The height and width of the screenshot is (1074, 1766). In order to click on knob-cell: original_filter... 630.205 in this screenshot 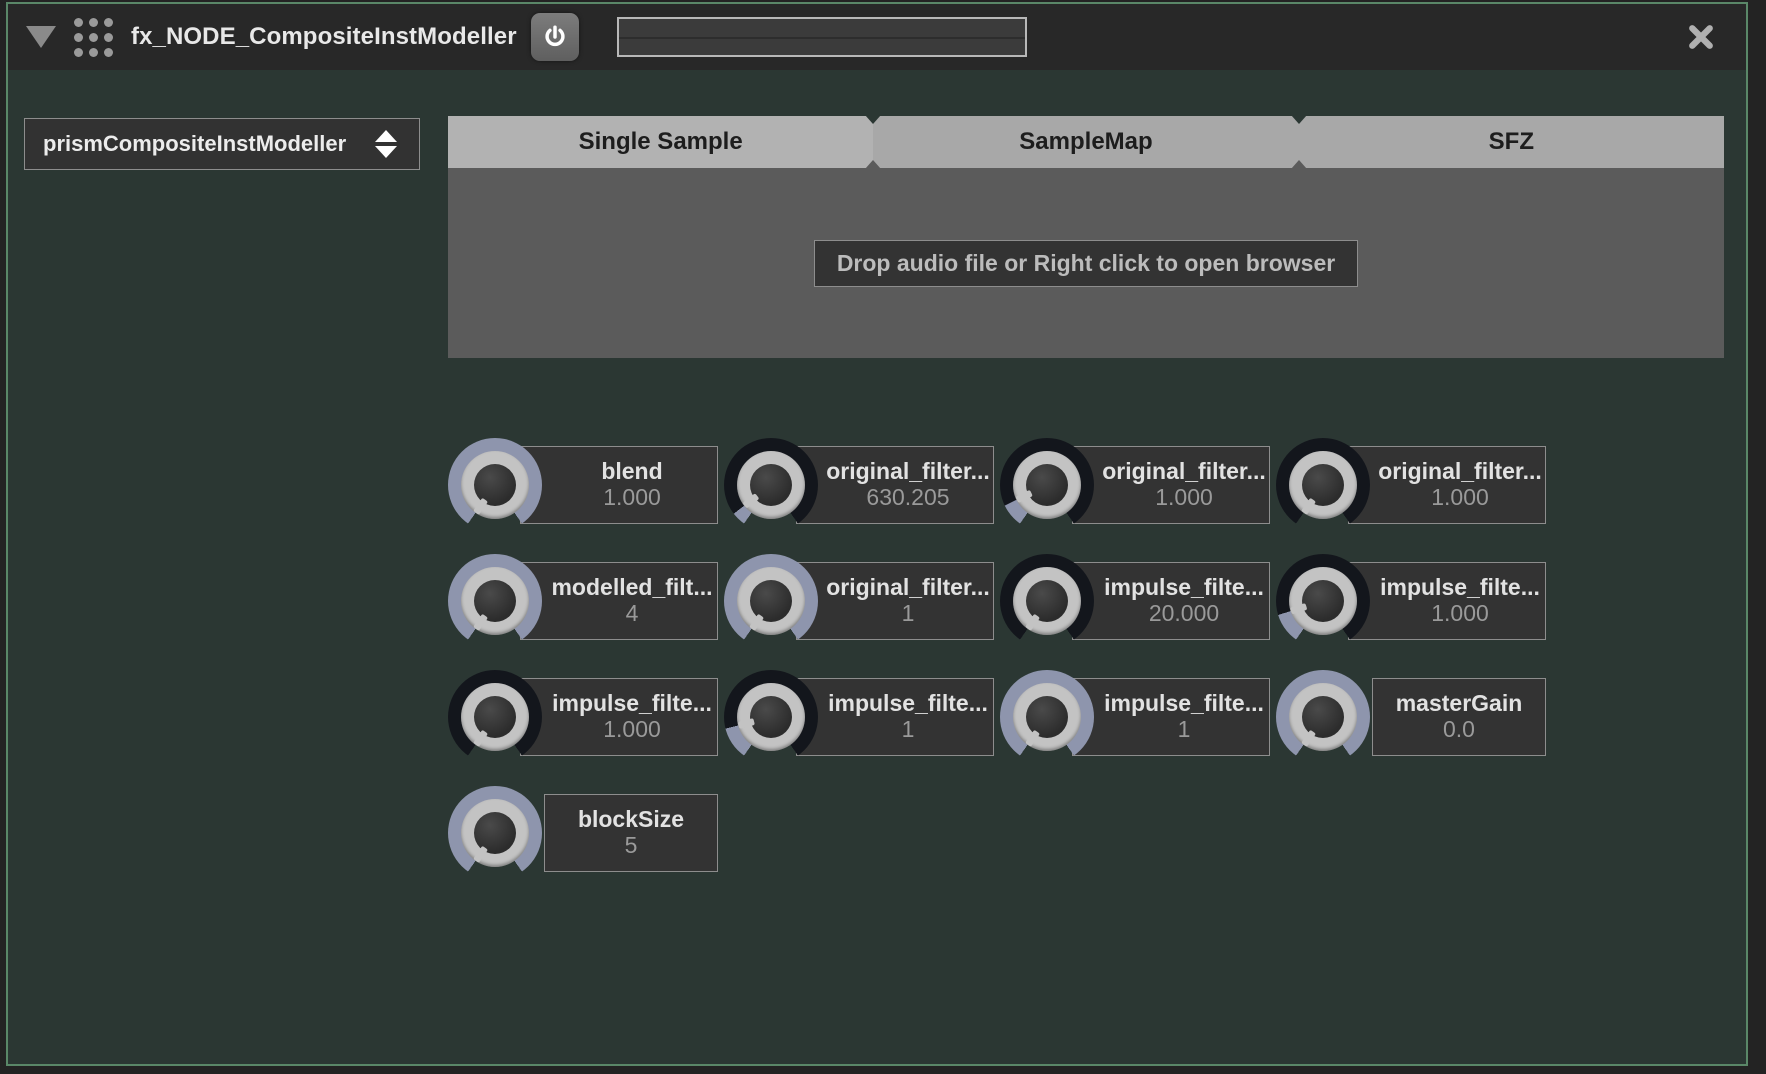, I will do `click(862, 488)`.